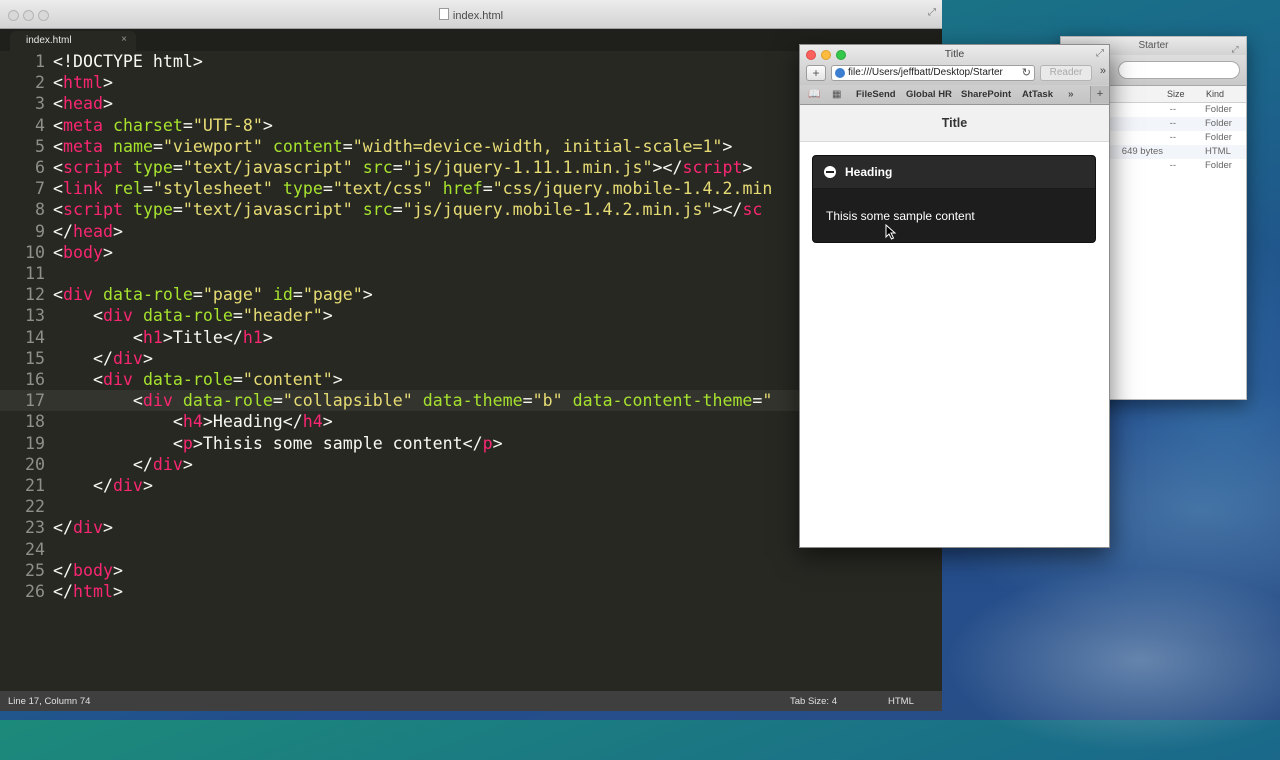 Image resolution: width=1280 pixels, height=760 pixels. I want to click on page-header: Title, so click(954, 123).